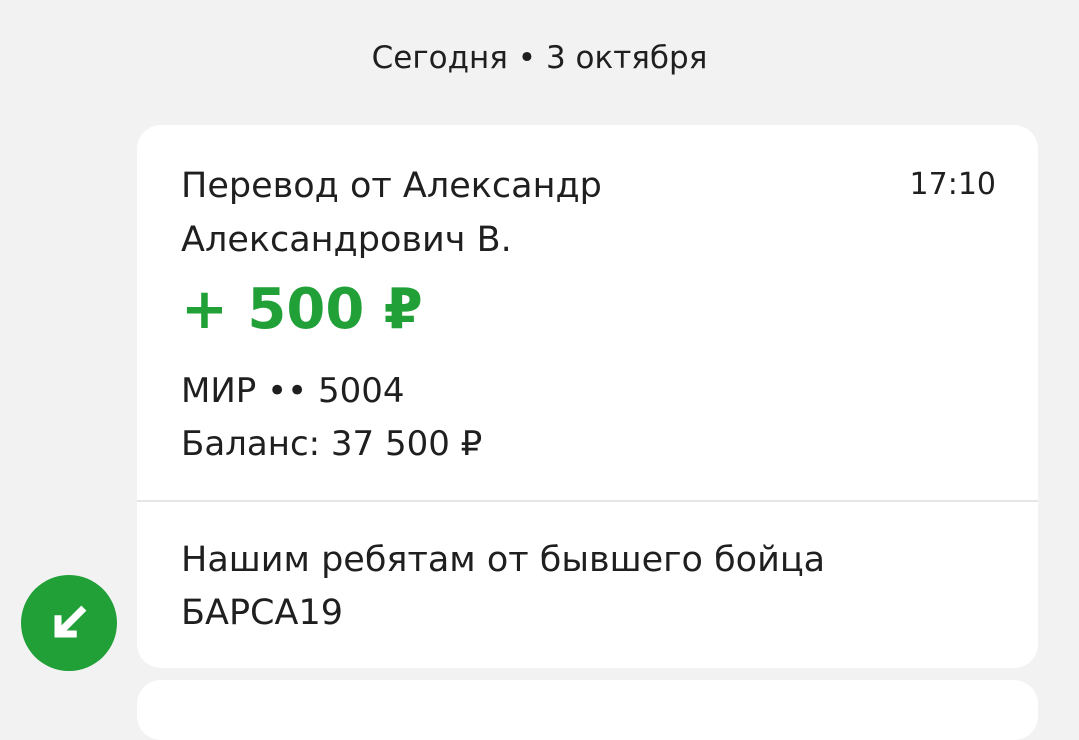 The height and width of the screenshot is (740, 1079). I want to click on transaction-title: Перевод от Александр Александрович В., so click(391, 213).